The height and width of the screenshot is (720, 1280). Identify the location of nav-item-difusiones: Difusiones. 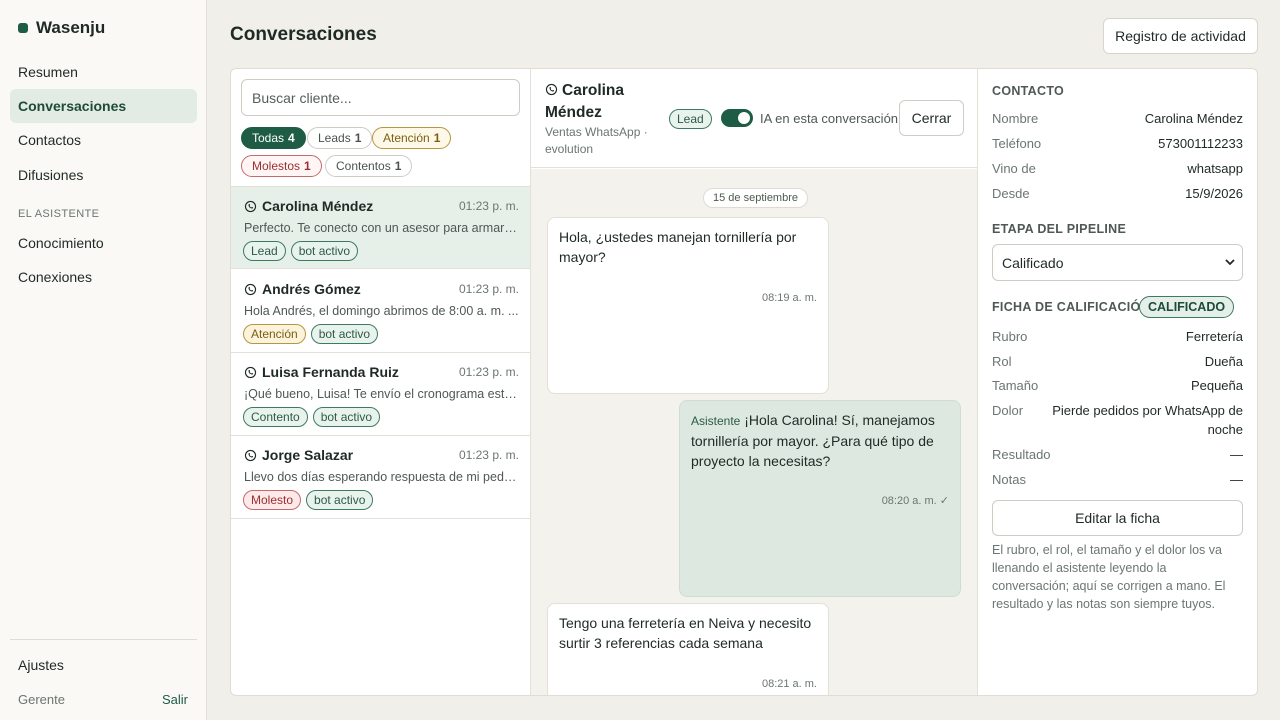
(103, 175).